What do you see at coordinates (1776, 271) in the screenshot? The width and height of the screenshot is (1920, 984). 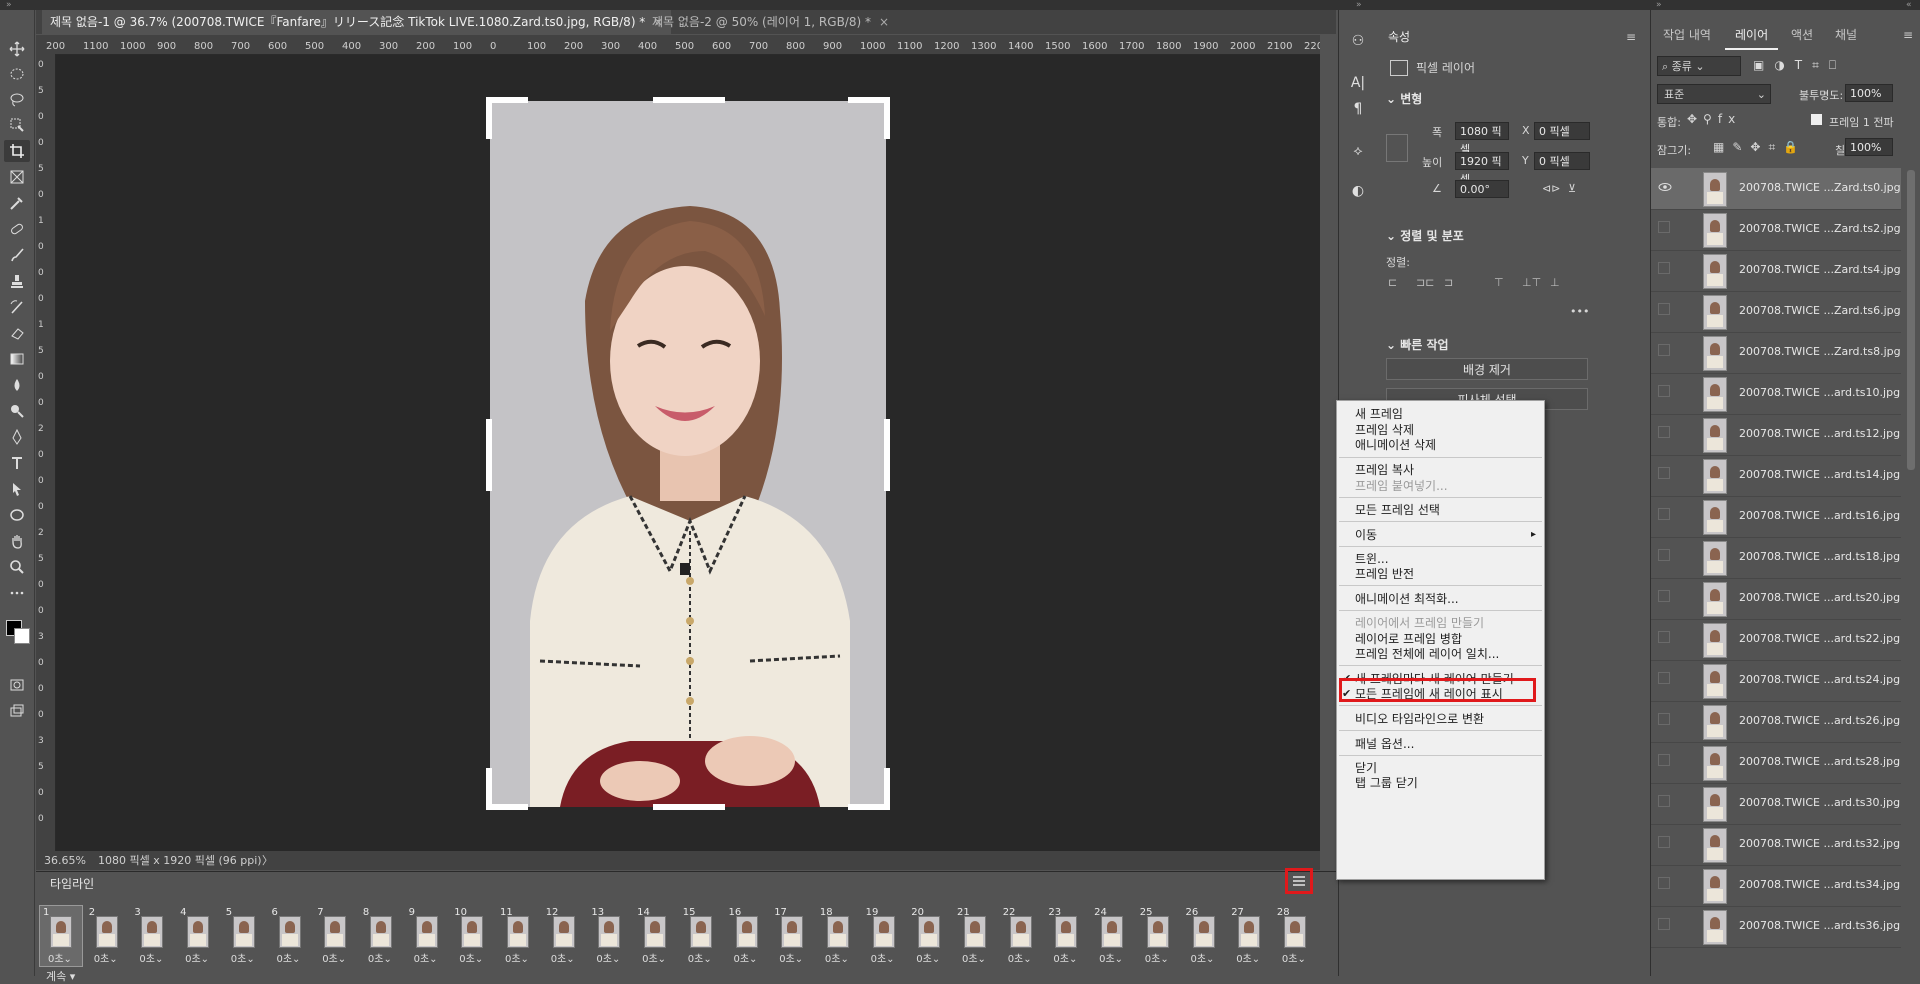 I see `layer-row: 200708.TWICE ...Zard.ts4.jpg` at bounding box center [1776, 271].